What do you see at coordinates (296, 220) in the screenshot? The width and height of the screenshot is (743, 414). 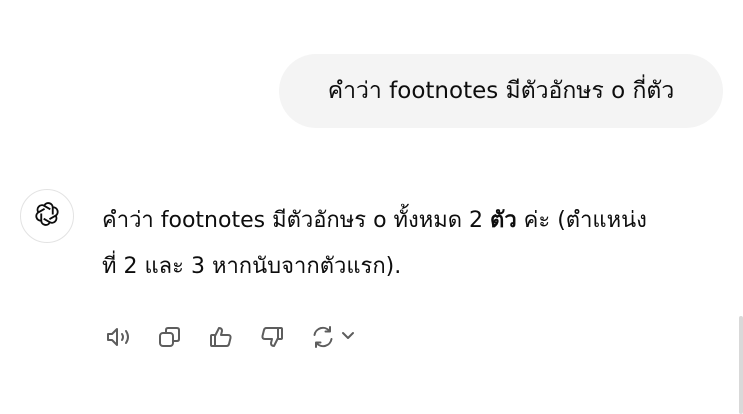 I see `assistant-text-part: คำว่า footnotes มีตัวอักษร o ทั้งหมด 2` at bounding box center [296, 220].